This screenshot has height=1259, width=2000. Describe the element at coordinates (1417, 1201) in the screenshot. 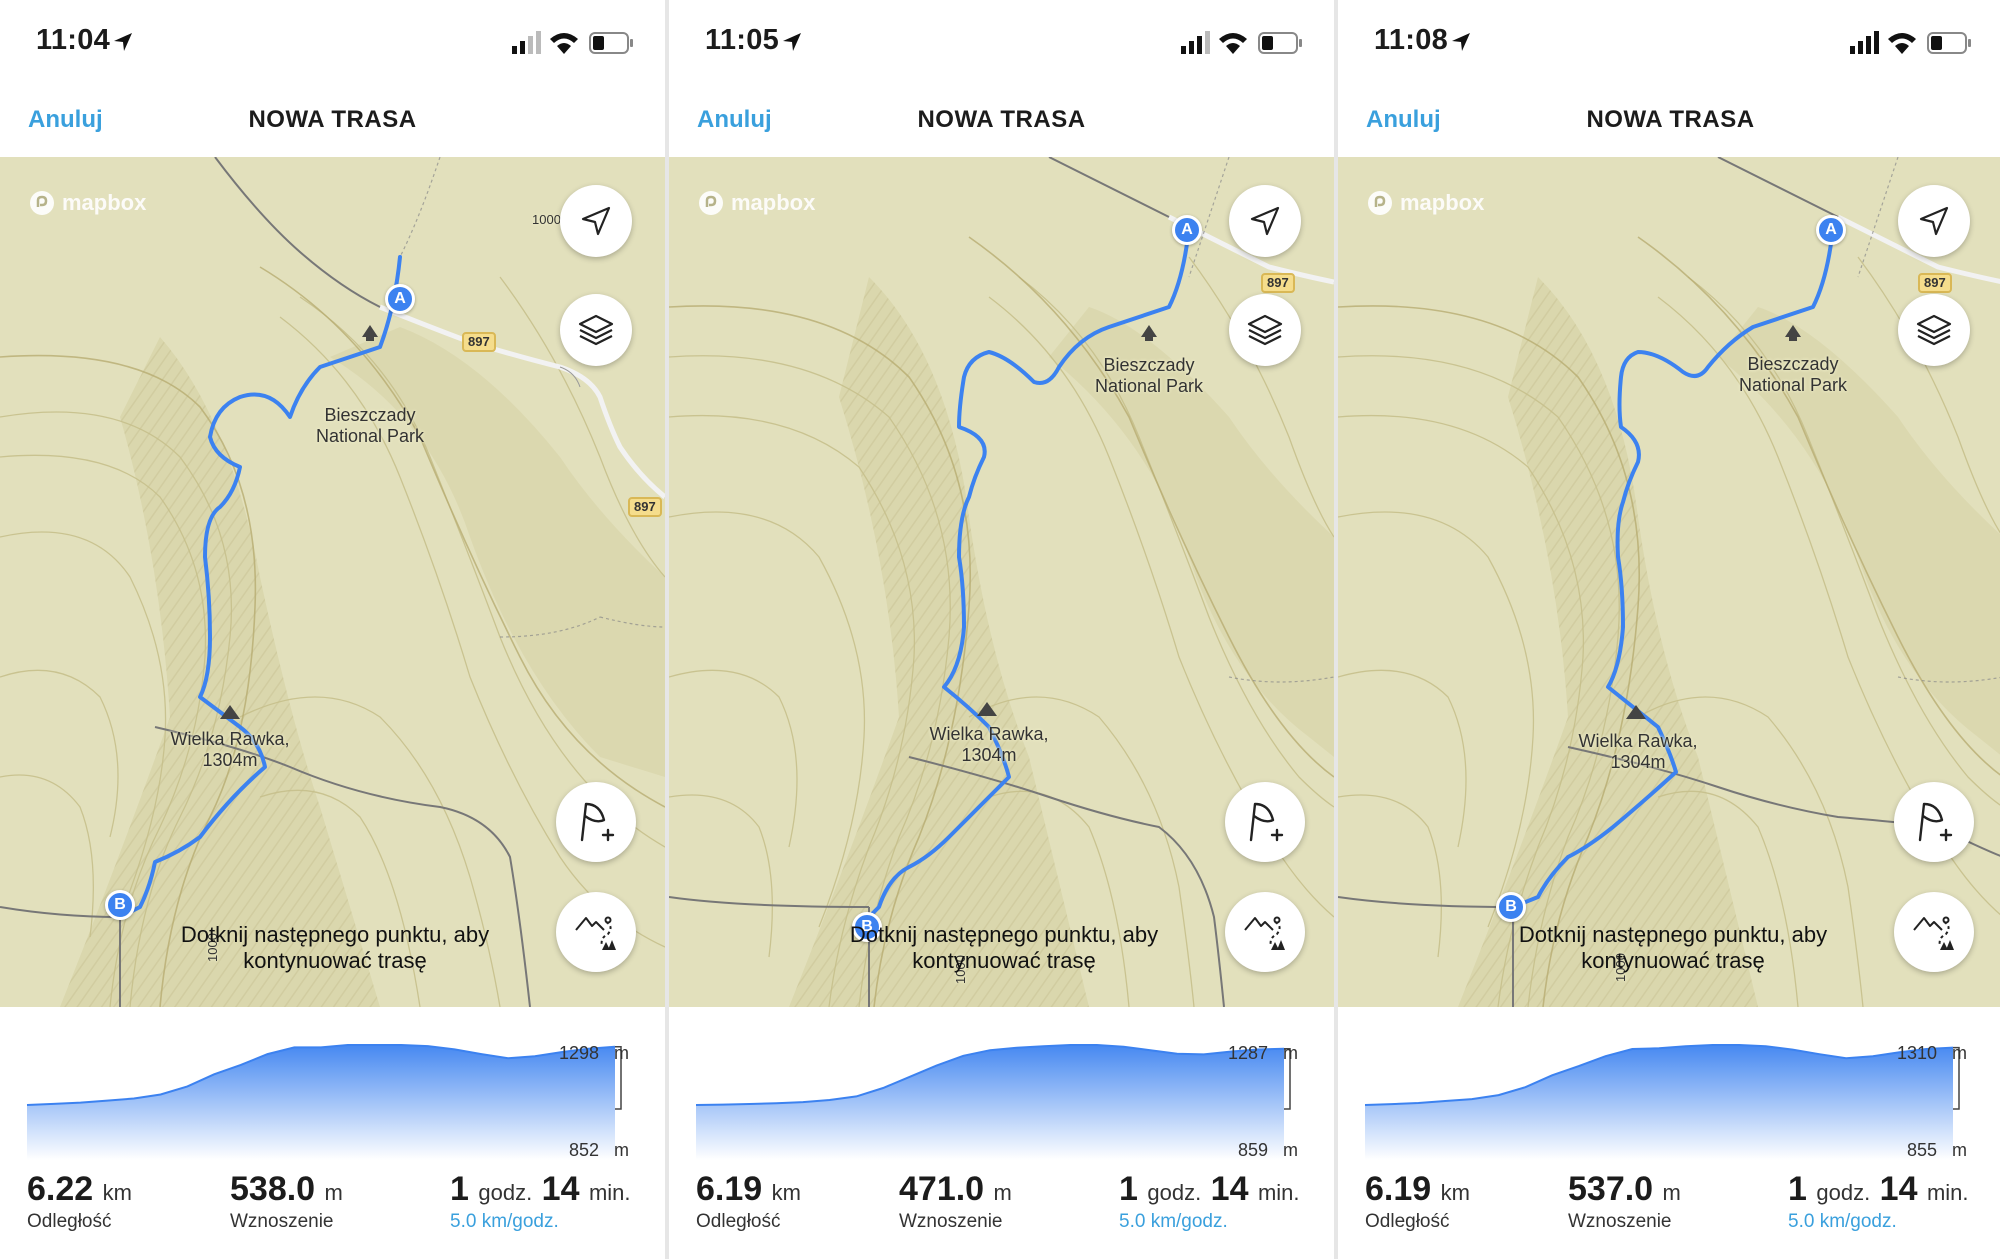

I see `distance-stat: 6.19 km Odległość` at that location.